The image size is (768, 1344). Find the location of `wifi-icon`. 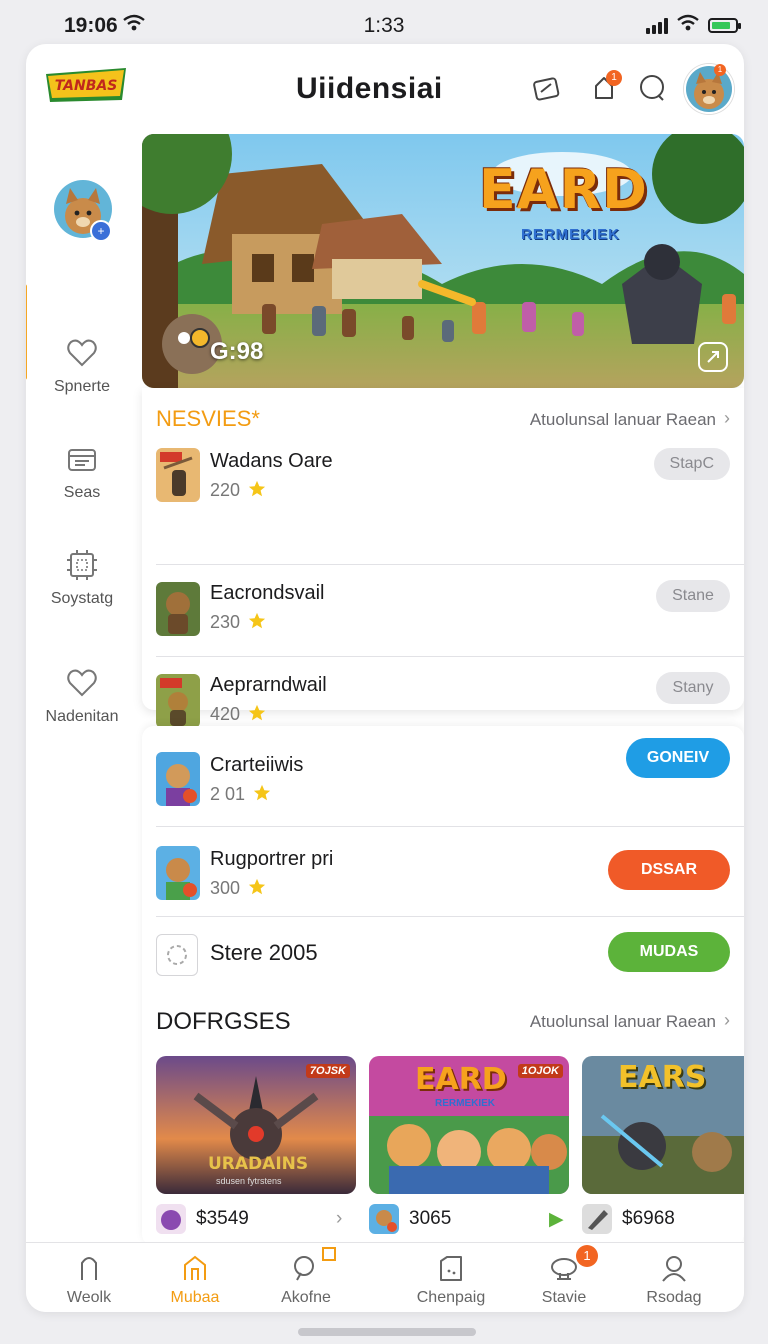

wifi-icon is located at coordinates (688, 25).